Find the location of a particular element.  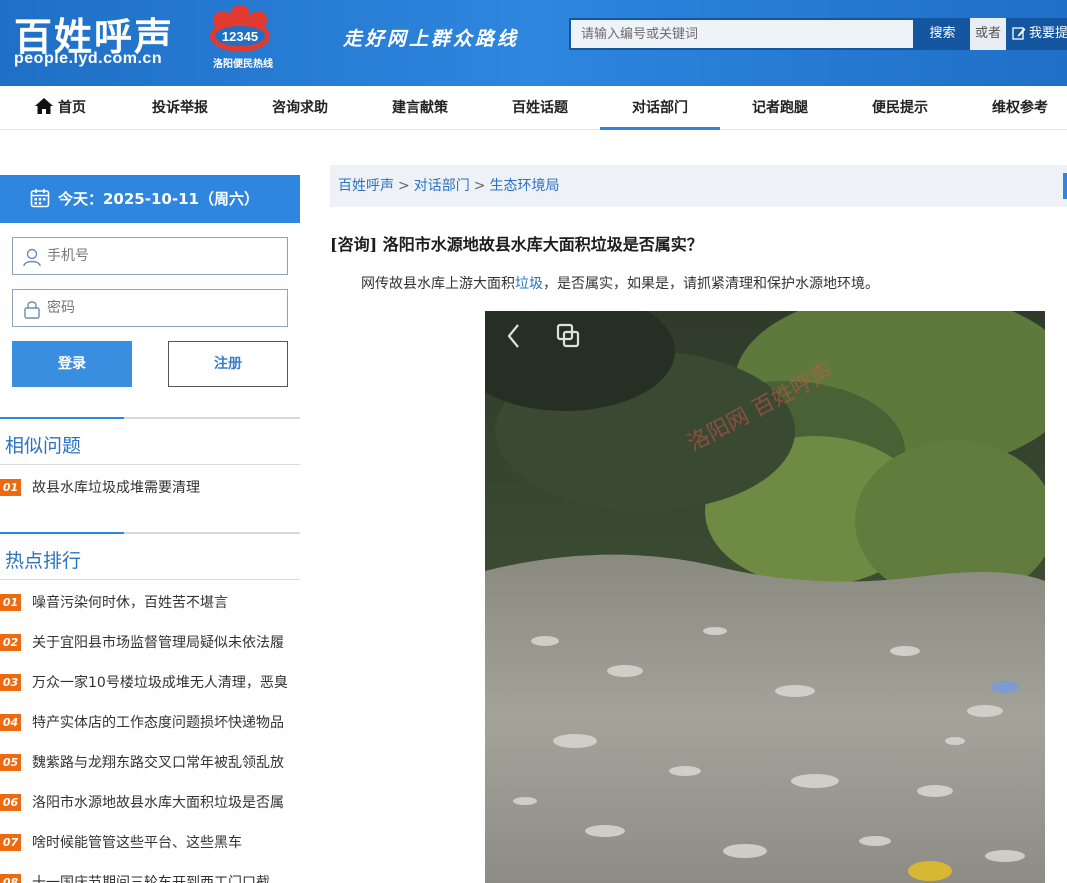

list-item: 04 特产实体店的工作态度问题损坏快递物品 is located at coordinates (150, 722).